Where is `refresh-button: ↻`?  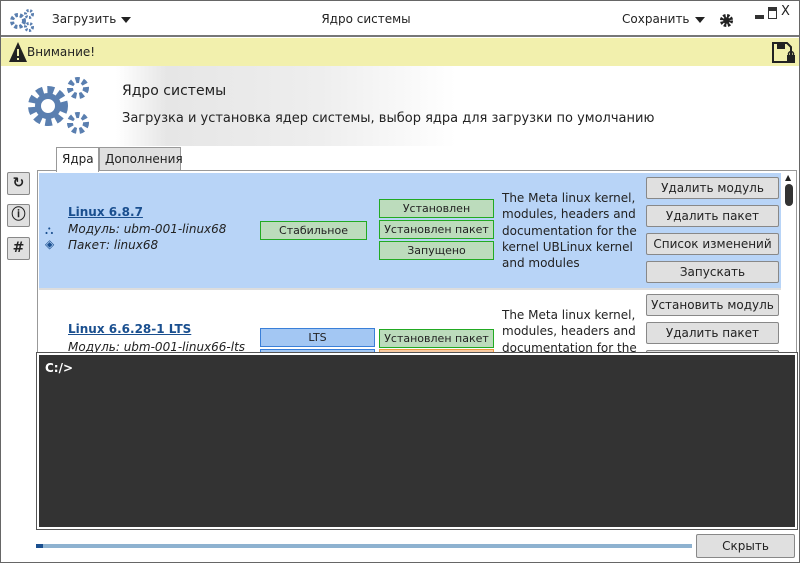
refresh-button: ↻ is located at coordinates (18, 183).